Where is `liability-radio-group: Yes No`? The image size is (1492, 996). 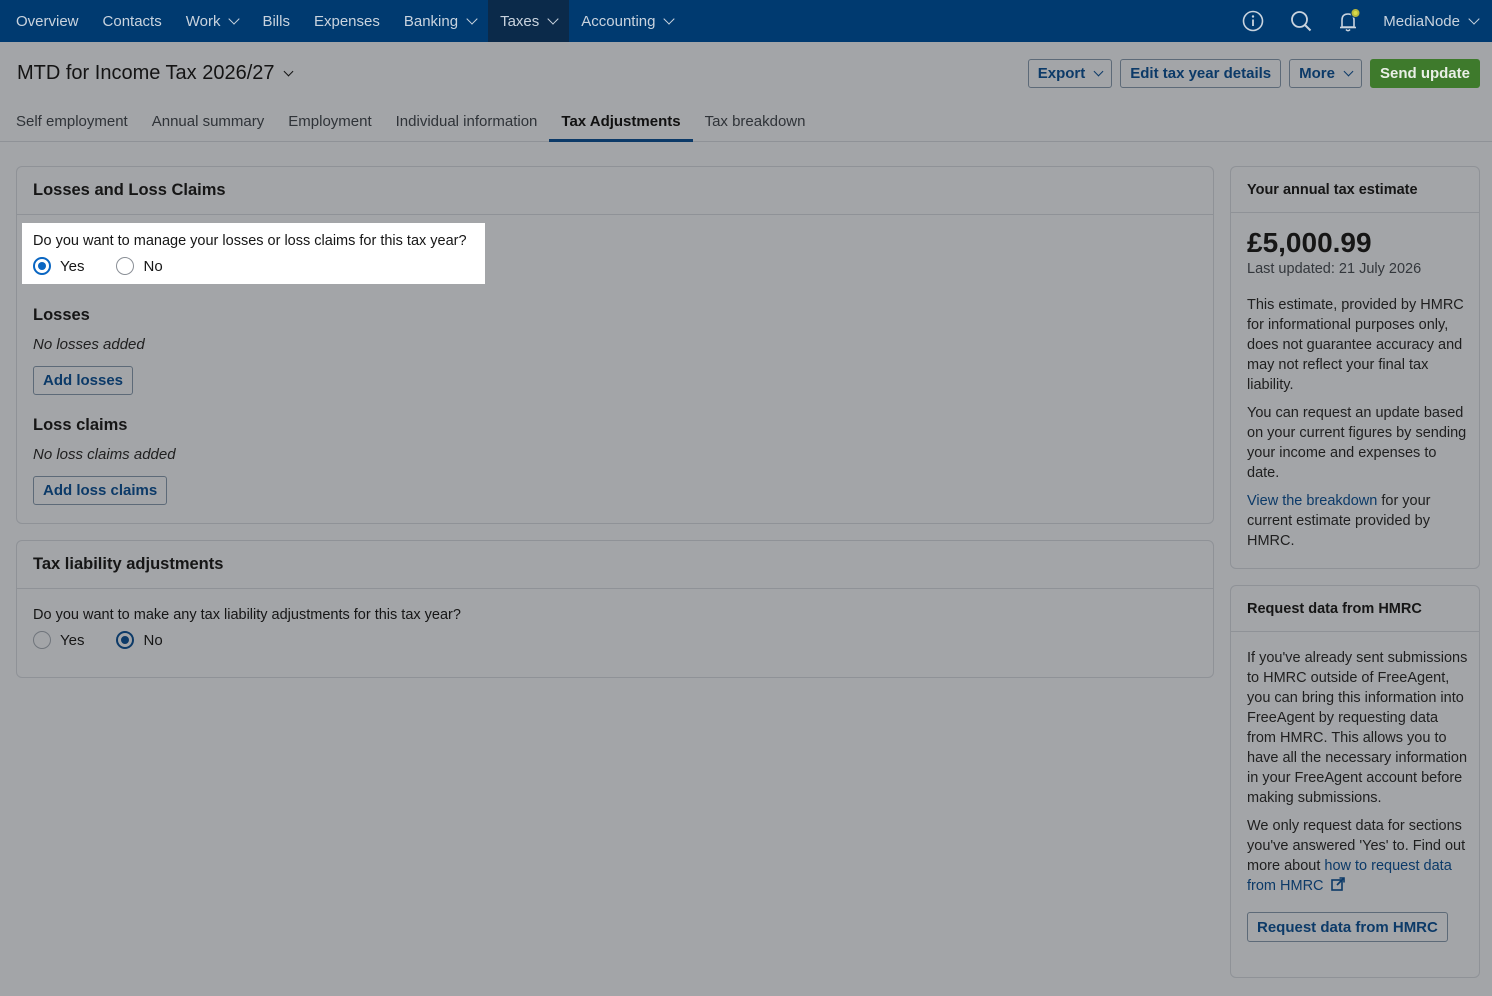
liability-radio-group: Yes No is located at coordinates (247, 640).